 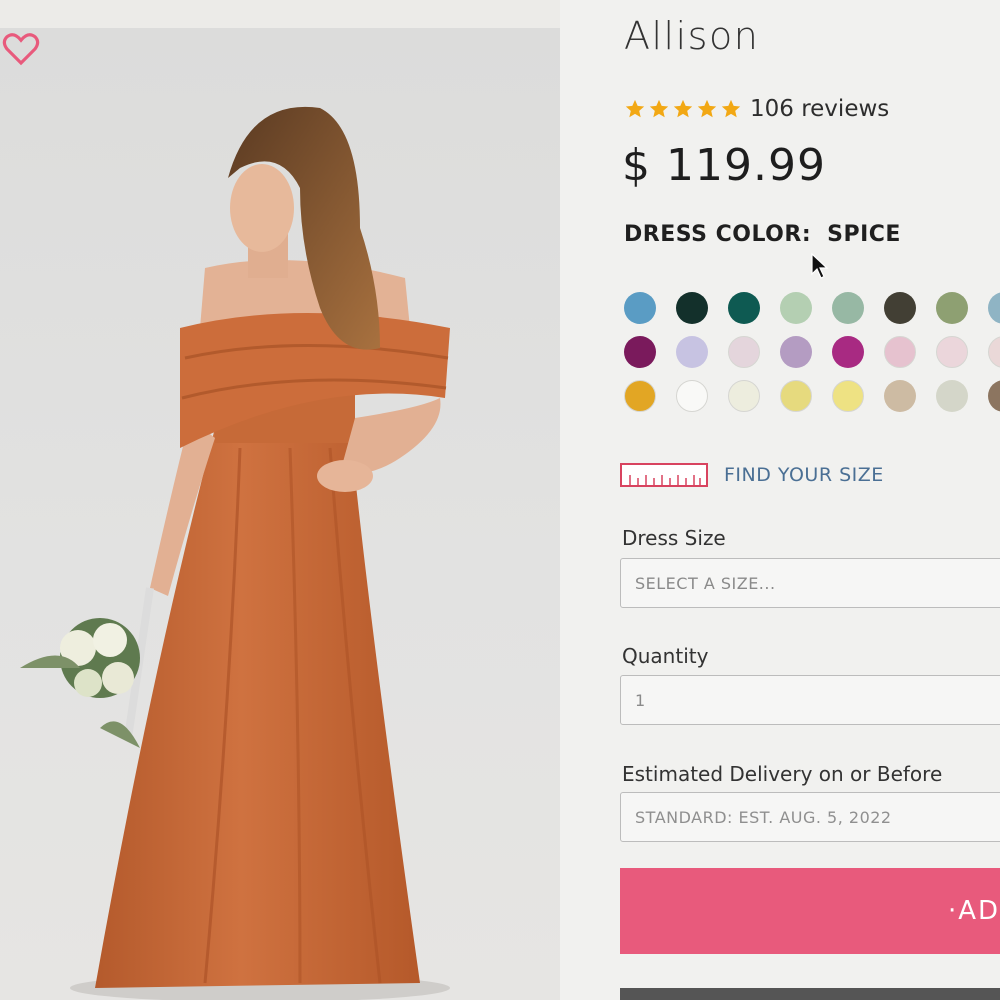 I want to click on find-your-size-label: FIND YOUR SIZE, so click(x=804, y=475).